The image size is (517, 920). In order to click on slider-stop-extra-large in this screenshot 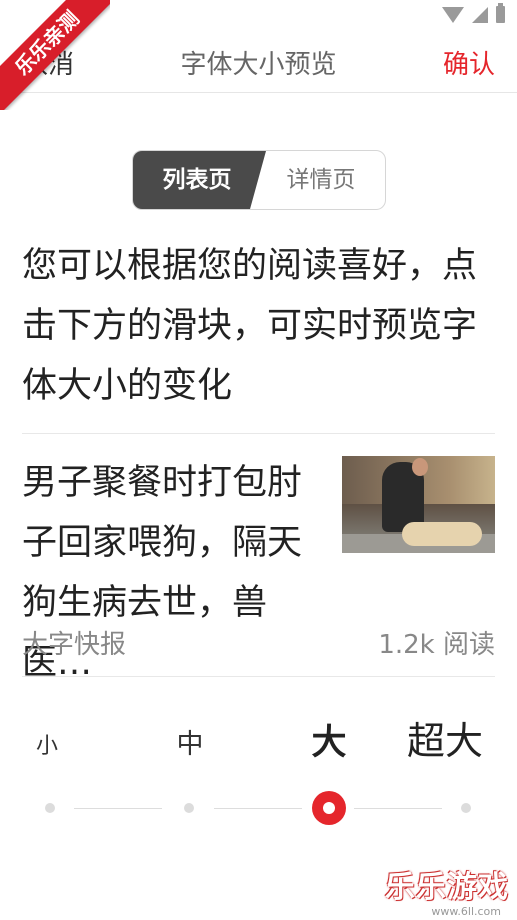, I will do `click(466, 808)`.